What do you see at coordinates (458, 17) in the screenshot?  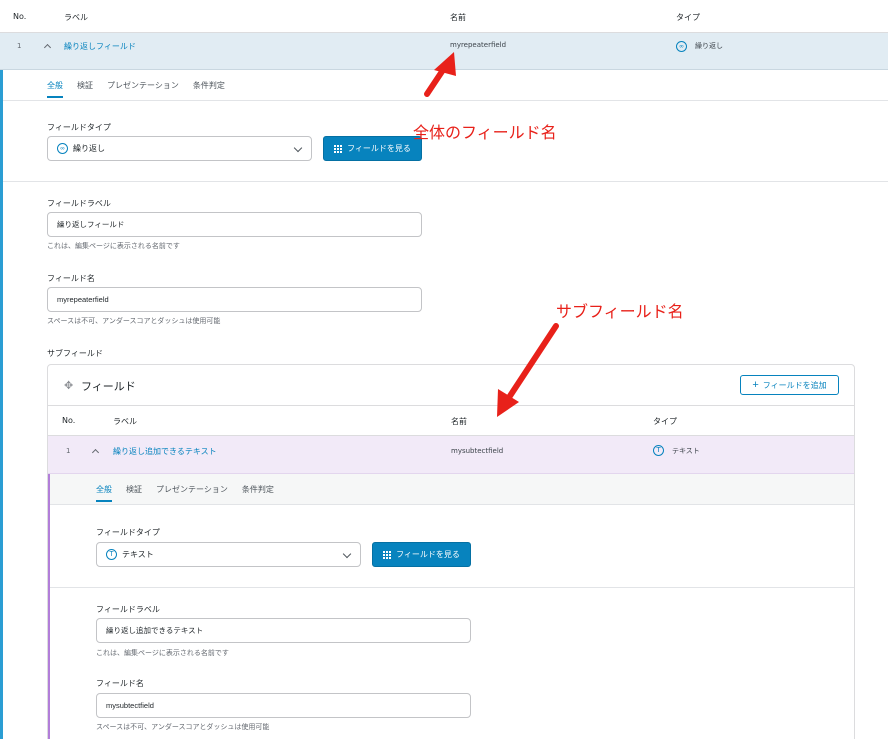 I see `header-name: 名前` at bounding box center [458, 17].